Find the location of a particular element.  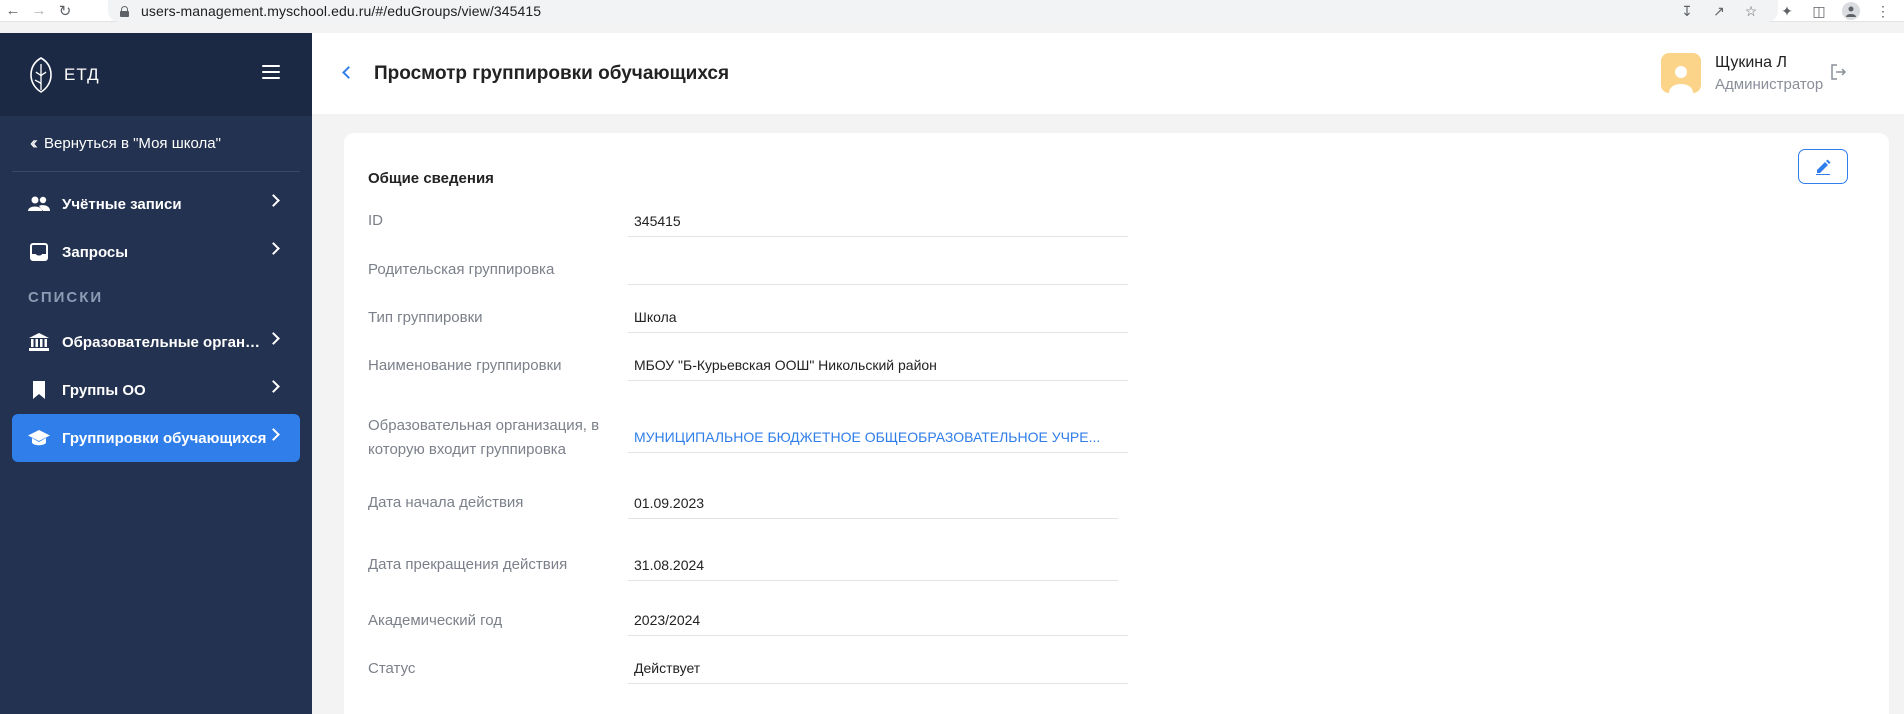

back-arrow-icon: ← is located at coordinates (13, 11).